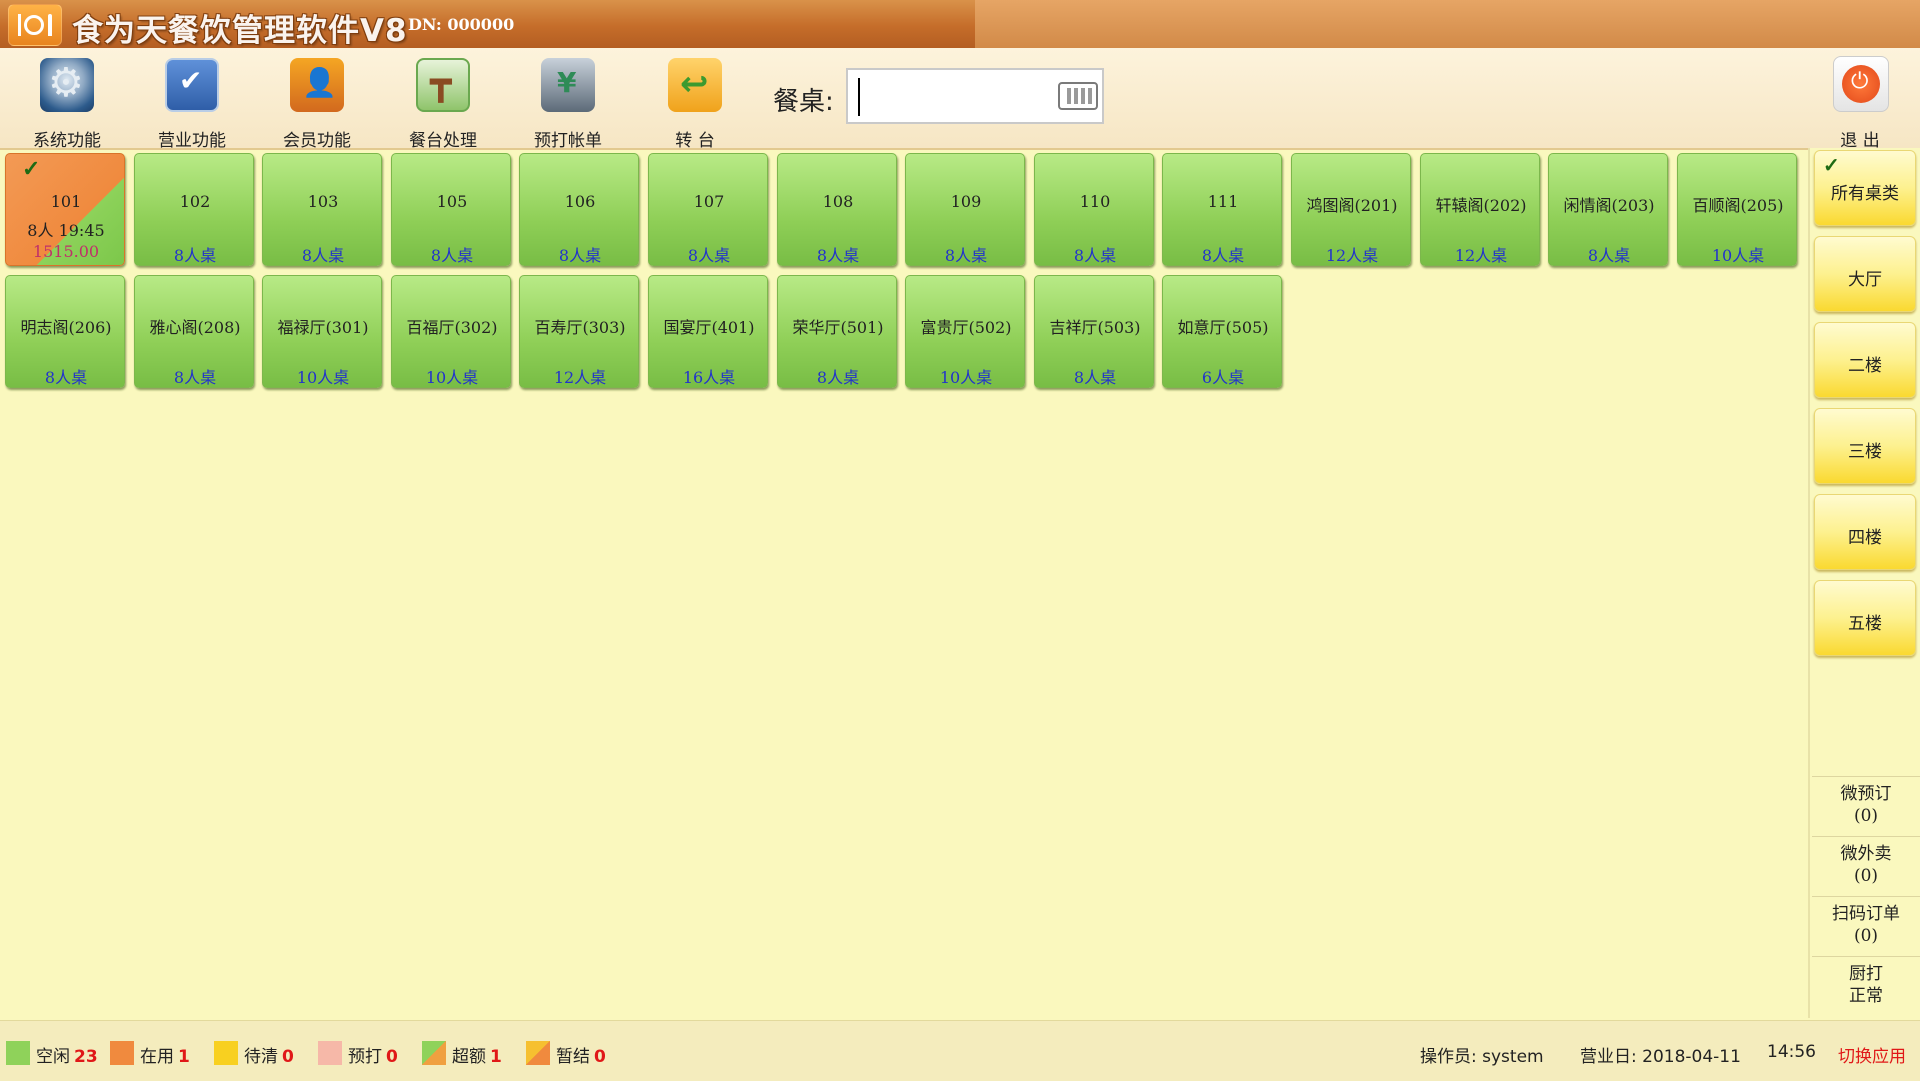 The height and width of the screenshot is (1081, 1920). I want to click on toolbar-label: 系统功能, so click(67, 141).